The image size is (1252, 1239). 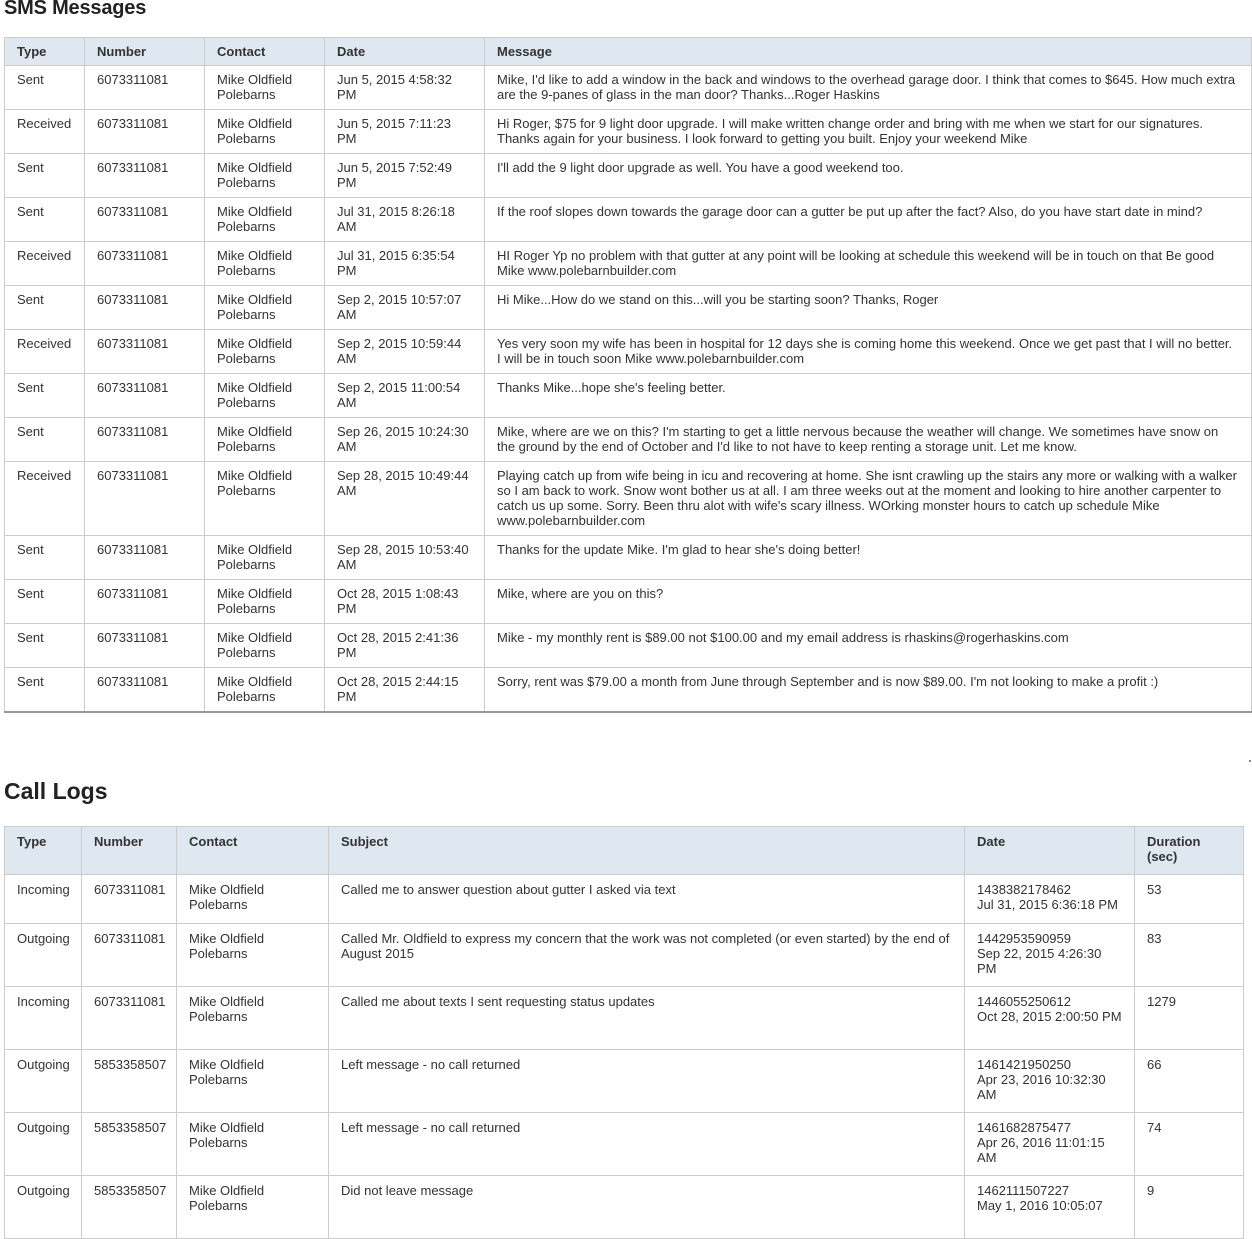 I want to click on sms-date-cell: Jun 5, 2015 7:52:49 PM, so click(x=404, y=175).